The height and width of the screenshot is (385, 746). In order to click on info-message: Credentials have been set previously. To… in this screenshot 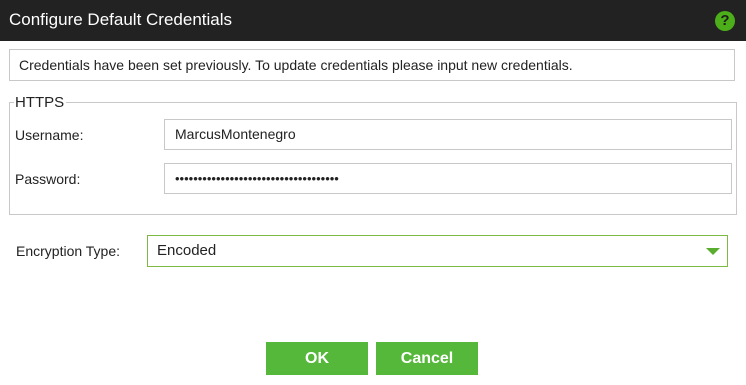, I will do `click(372, 65)`.